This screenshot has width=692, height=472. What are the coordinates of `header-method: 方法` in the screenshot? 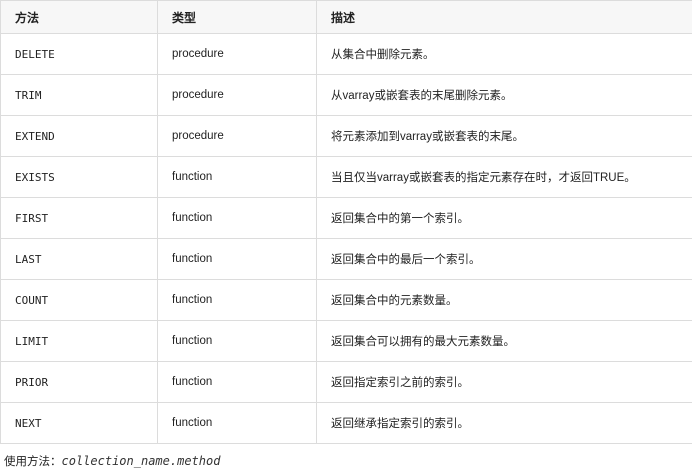 It's located at (79, 17).